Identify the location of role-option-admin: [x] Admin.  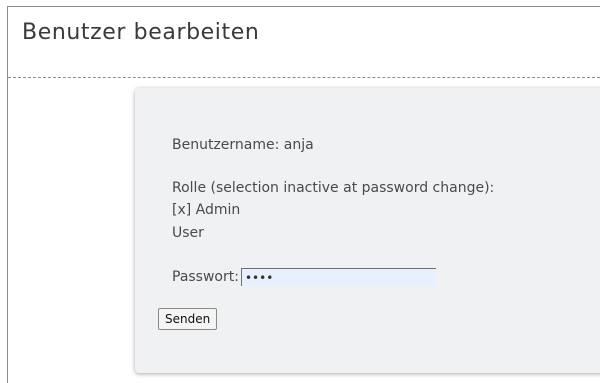
(206, 210).